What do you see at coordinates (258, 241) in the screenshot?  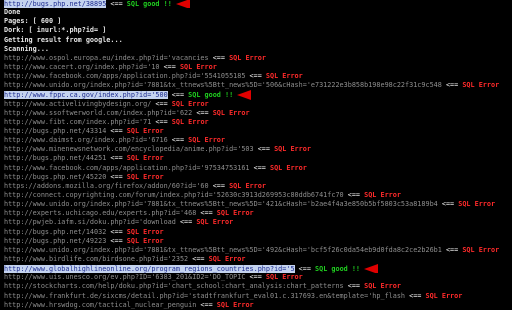 I see `result-line: http://bugs.php.net/49223 <== SQL Error` at bounding box center [258, 241].